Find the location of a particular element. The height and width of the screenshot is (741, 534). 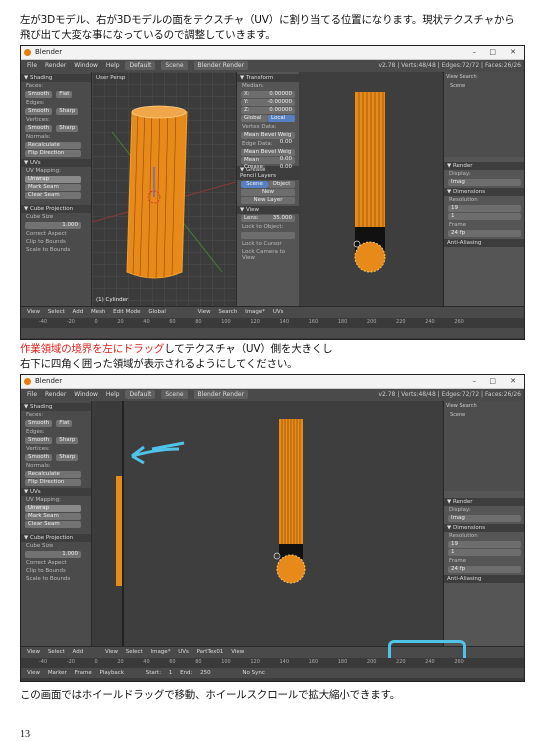

end-field: 250 is located at coordinates (205, 673).